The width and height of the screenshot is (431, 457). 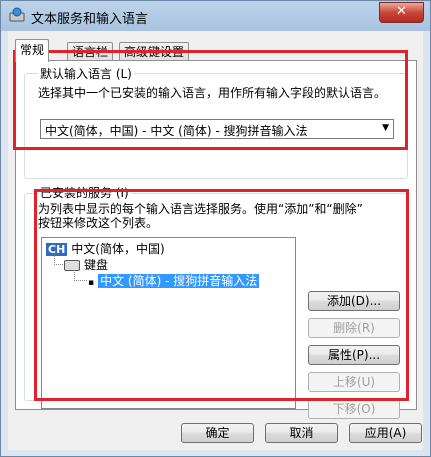 I want to click on keyboard-globe-icon, so click(x=17, y=14).